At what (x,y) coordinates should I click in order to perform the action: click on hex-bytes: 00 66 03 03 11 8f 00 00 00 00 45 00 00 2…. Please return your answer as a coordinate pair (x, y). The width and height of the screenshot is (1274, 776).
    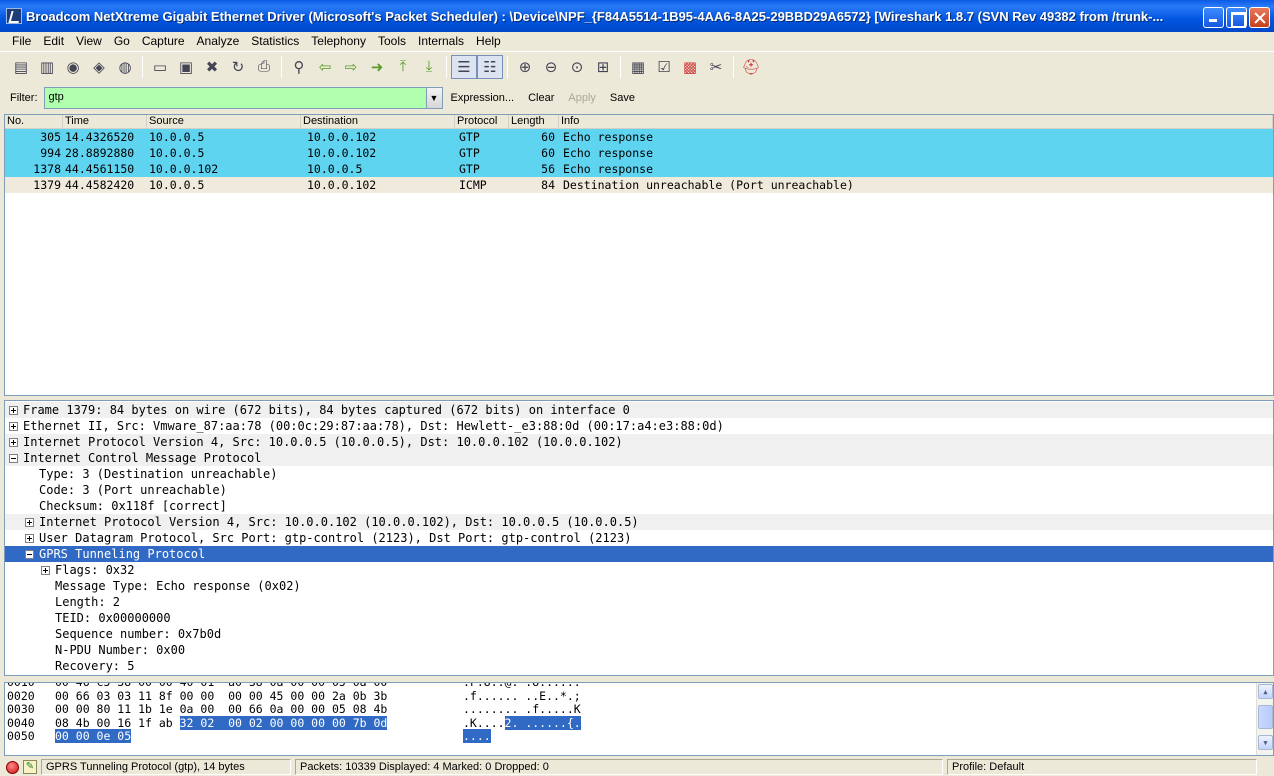
    Looking at the image, I should click on (259, 696).